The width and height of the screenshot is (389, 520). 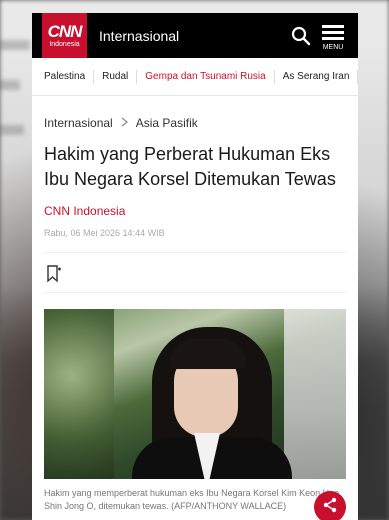 I want to click on tab-as-serang-iran: As Serang Iran, so click(x=316, y=76).